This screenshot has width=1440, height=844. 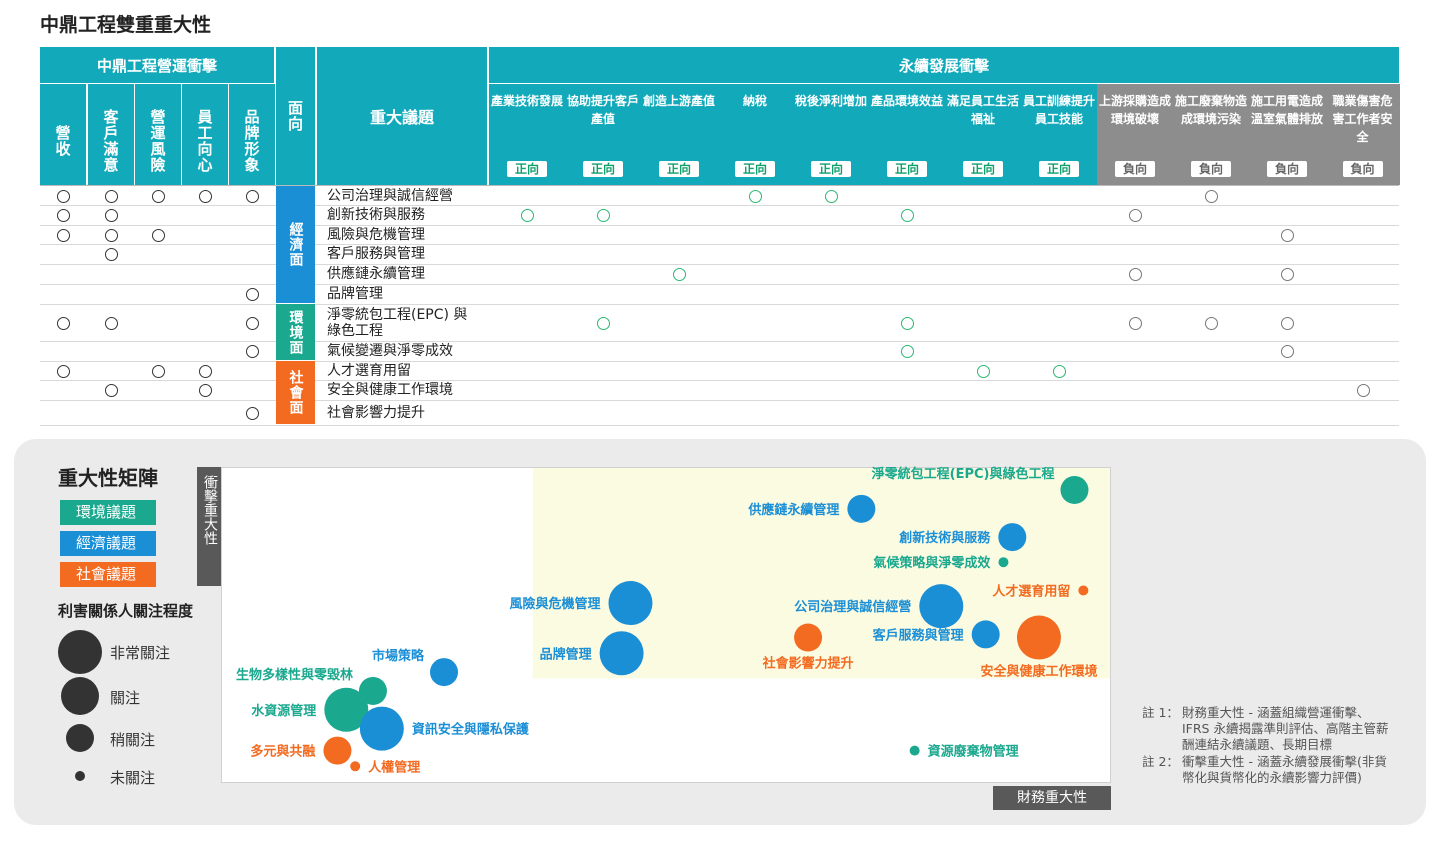 I want to click on matrix-title: 重大性矩陣, so click(x=108, y=478).